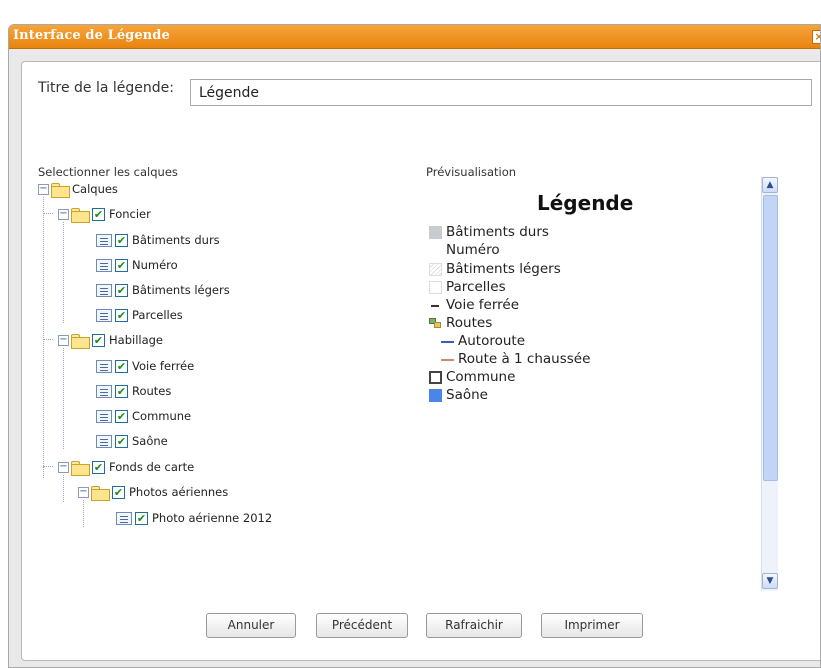 The image size is (821, 668). What do you see at coordinates (181, 290) in the screenshot?
I see `tree-label: Bâtiments légers` at bounding box center [181, 290].